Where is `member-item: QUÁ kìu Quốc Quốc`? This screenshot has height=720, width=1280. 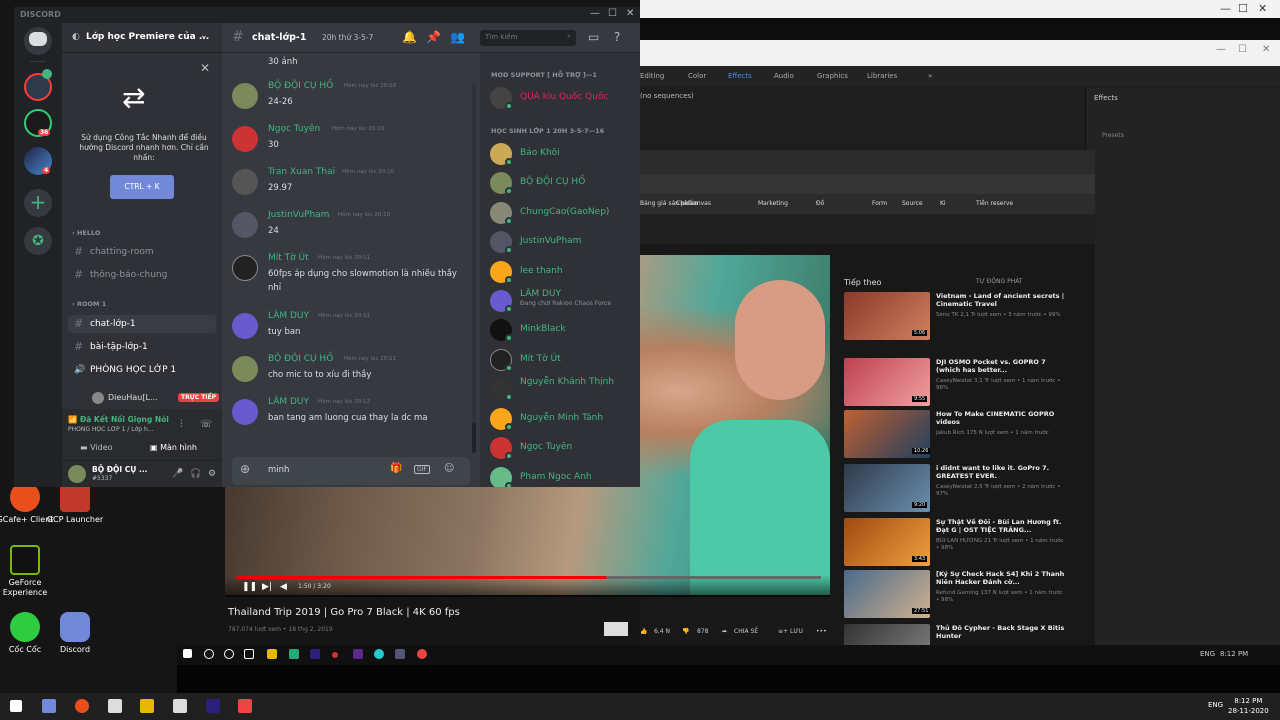 member-item: QUÁ kìu Quốc Quốc is located at coordinates (565, 97).